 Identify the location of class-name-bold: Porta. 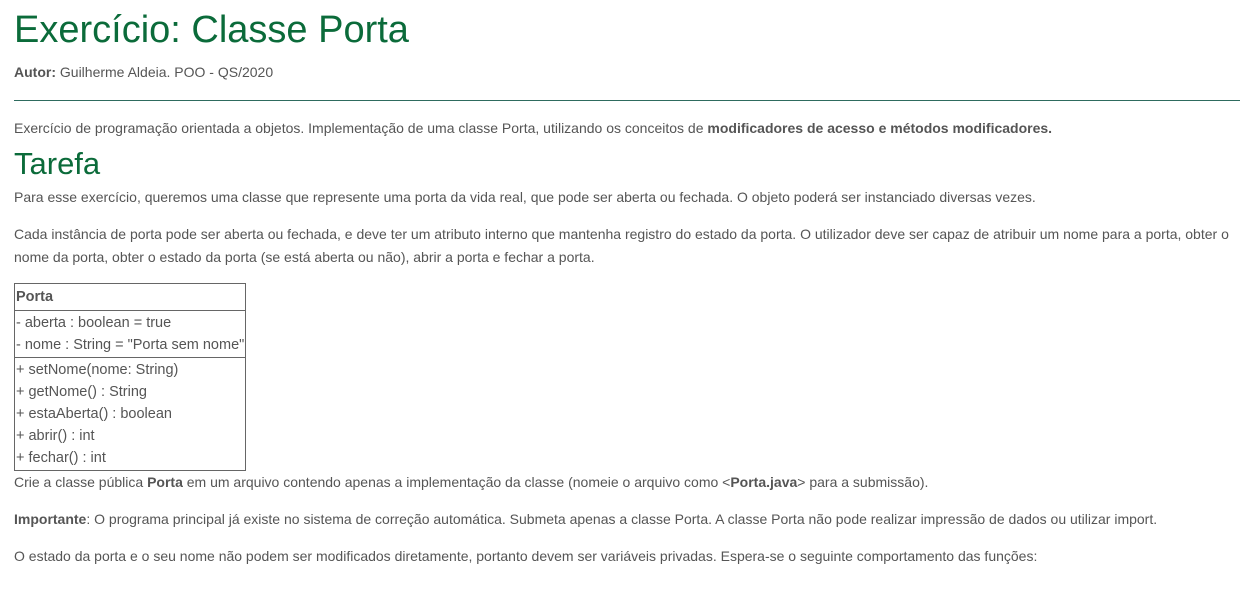
(165, 482).